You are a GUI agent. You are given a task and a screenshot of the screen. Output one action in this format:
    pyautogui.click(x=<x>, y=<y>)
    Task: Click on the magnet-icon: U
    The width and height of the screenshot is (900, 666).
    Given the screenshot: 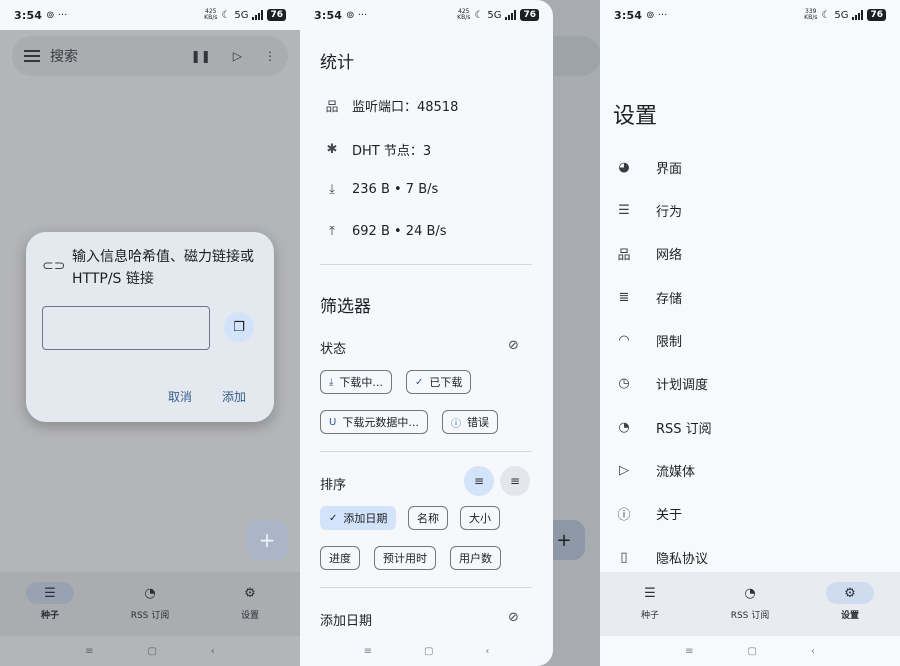 What is the action you would take?
    pyautogui.click(x=333, y=422)
    